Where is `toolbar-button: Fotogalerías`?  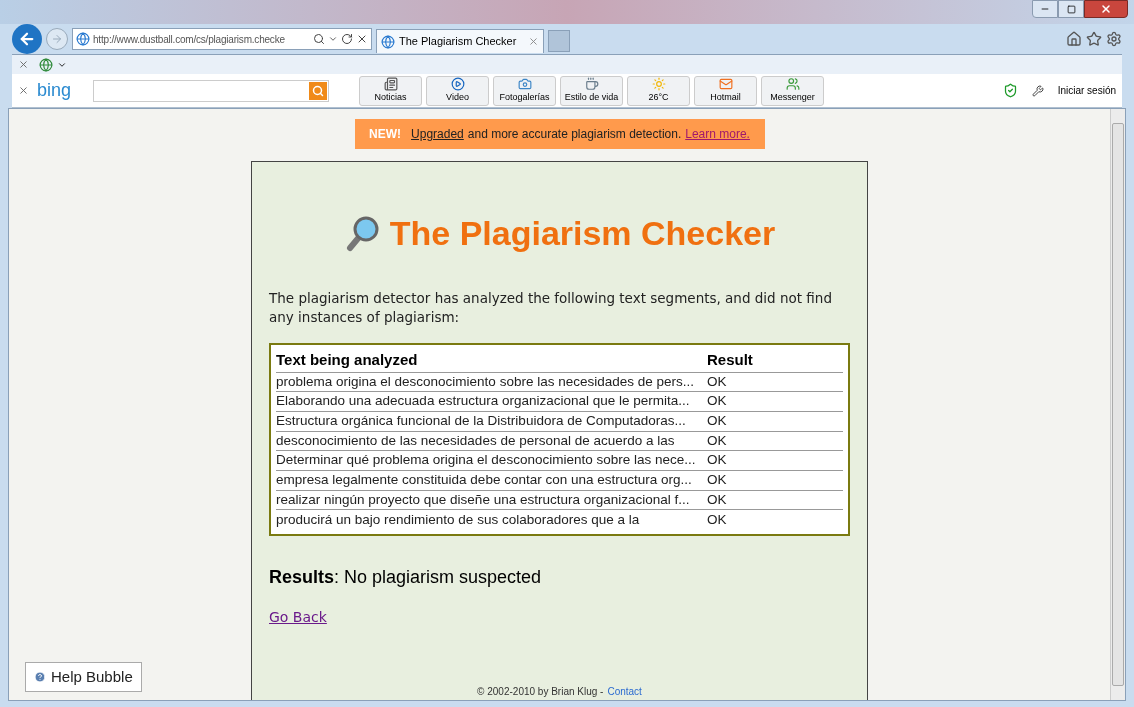
toolbar-button: Fotogalerías is located at coordinates (524, 90).